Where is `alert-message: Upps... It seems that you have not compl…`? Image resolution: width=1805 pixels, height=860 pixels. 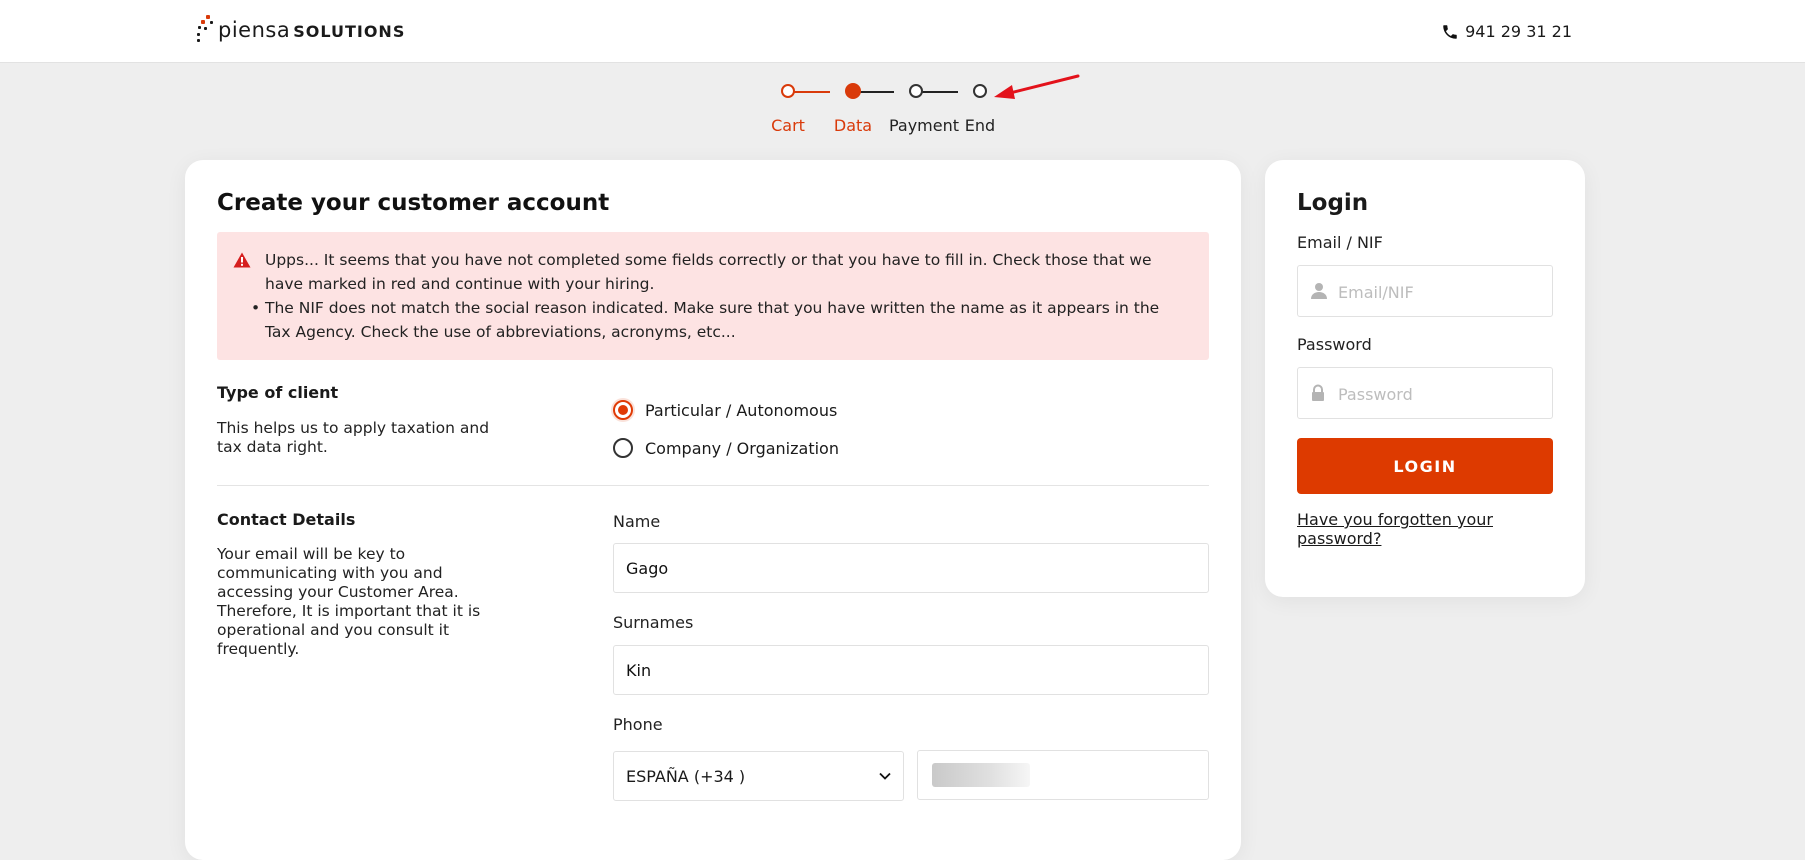 alert-message: Upps... It seems that you have not compl… is located at coordinates (708, 272).